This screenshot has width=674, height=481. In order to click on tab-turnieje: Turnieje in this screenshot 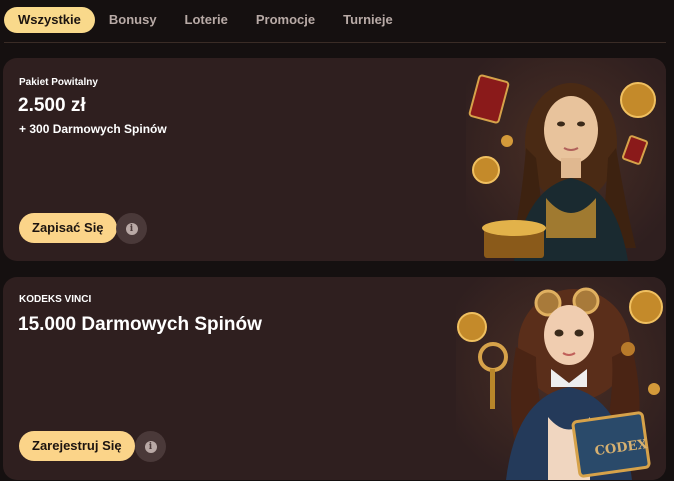, I will do `click(368, 20)`.